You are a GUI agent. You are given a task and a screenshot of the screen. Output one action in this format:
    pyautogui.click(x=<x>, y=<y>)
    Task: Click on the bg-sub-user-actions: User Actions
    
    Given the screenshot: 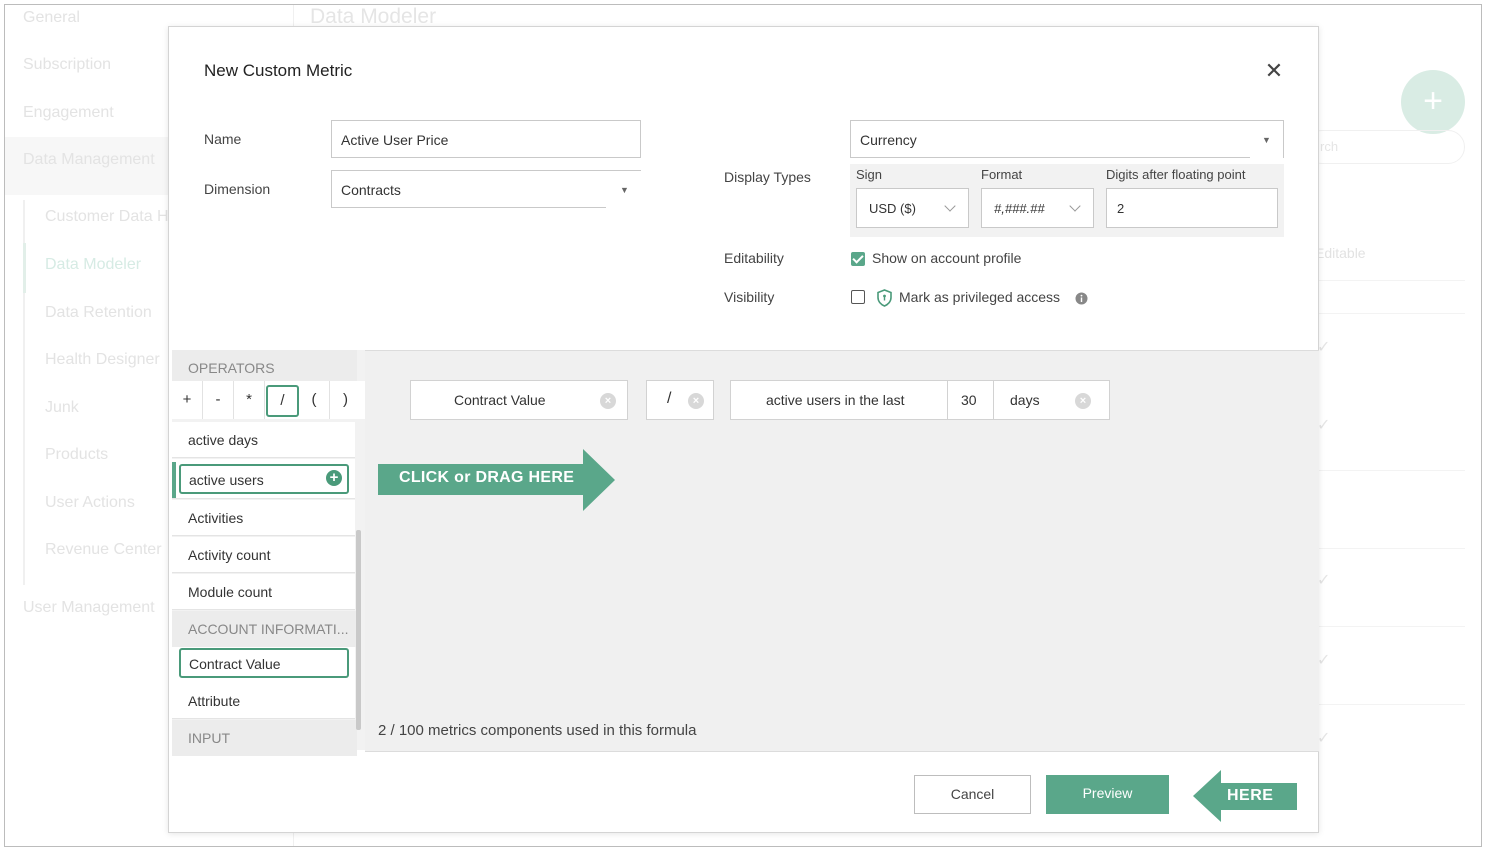 What is the action you would take?
    pyautogui.click(x=90, y=502)
    